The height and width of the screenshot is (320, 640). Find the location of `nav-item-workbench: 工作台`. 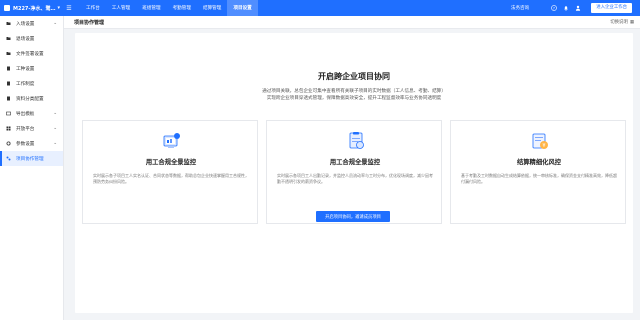

nav-item-workbench: 工作台 is located at coordinates (93, 8).